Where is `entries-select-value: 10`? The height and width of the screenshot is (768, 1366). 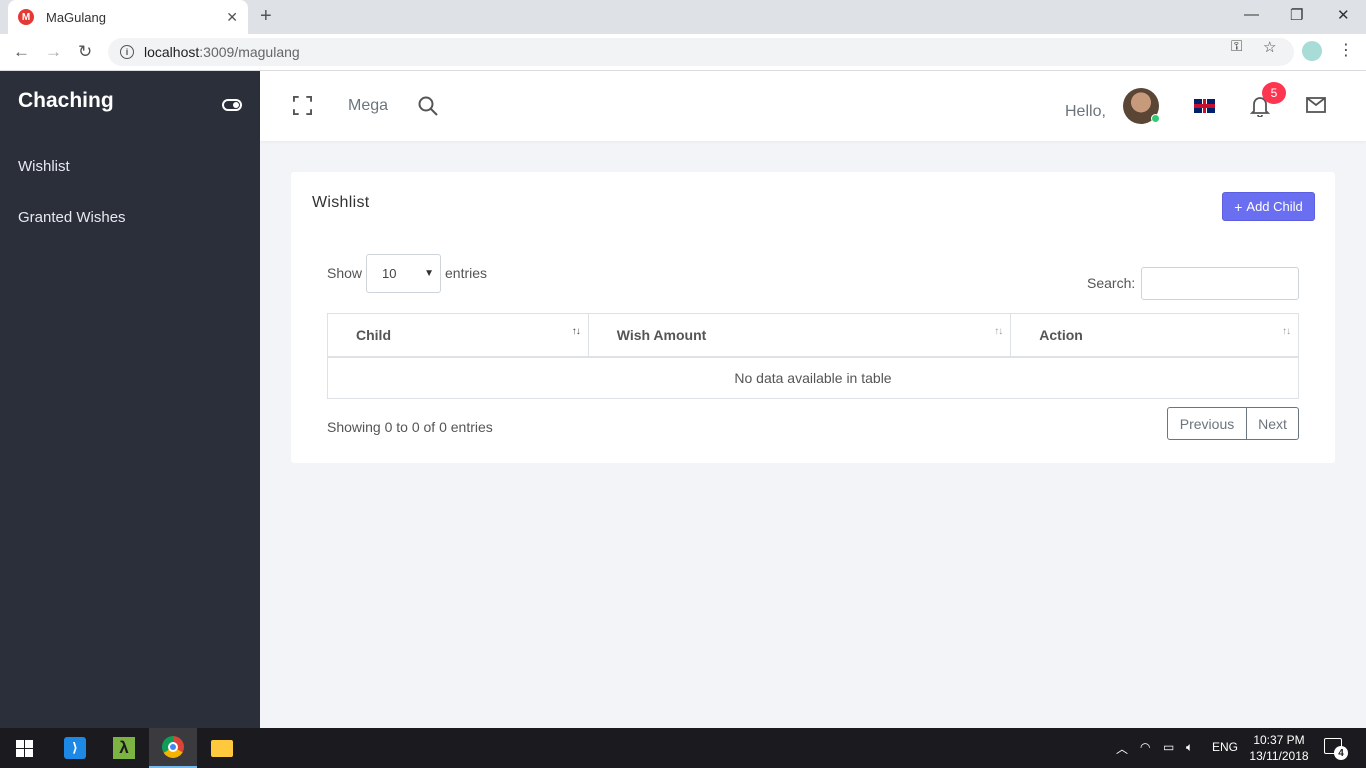 entries-select-value: 10 is located at coordinates (389, 273).